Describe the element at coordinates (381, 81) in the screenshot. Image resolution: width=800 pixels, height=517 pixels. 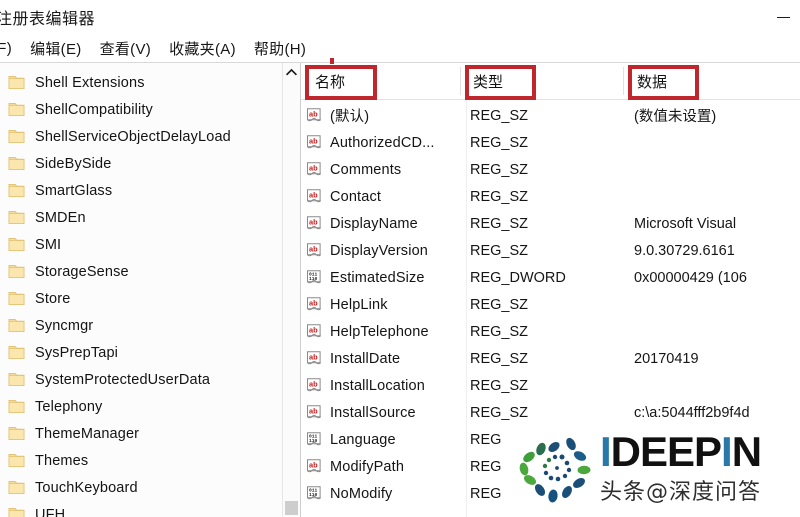
I see `column-header-name: 名称` at that location.